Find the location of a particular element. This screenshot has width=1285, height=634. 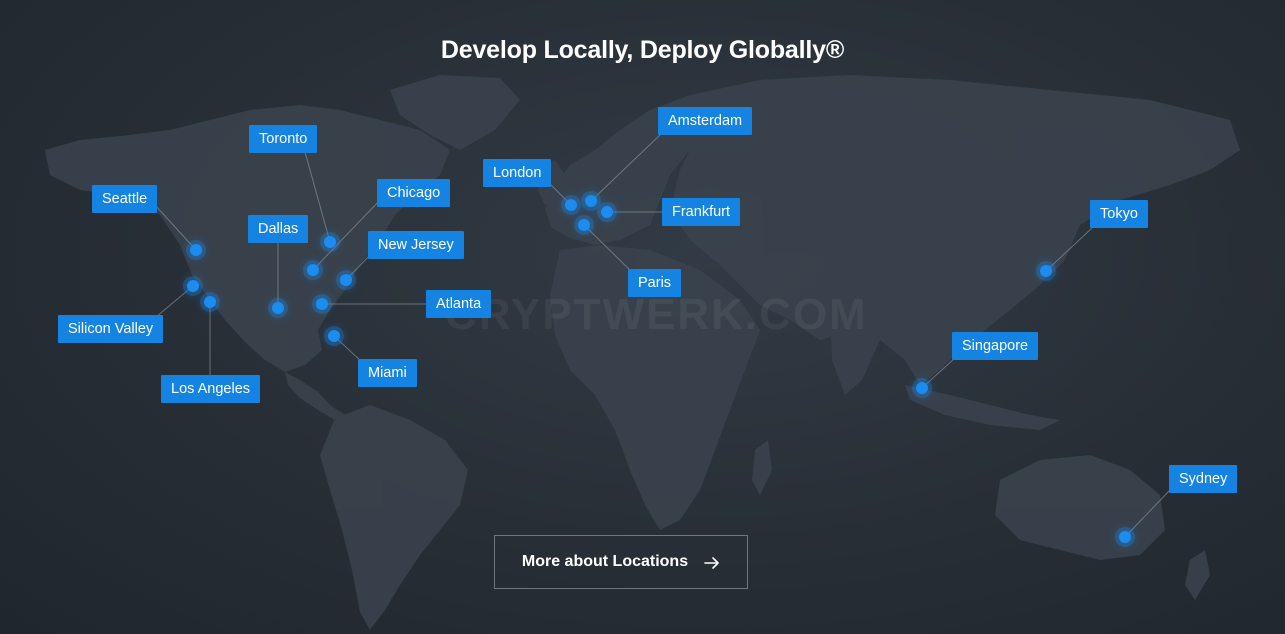

label-chicago: Chicago is located at coordinates (414, 193).